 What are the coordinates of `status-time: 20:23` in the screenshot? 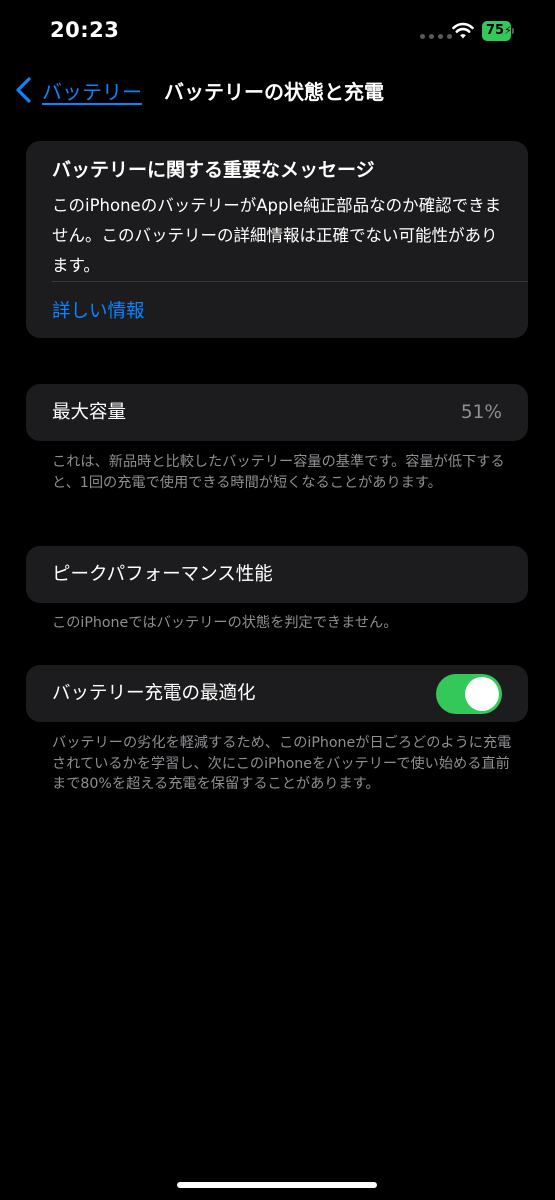 It's located at (85, 30).